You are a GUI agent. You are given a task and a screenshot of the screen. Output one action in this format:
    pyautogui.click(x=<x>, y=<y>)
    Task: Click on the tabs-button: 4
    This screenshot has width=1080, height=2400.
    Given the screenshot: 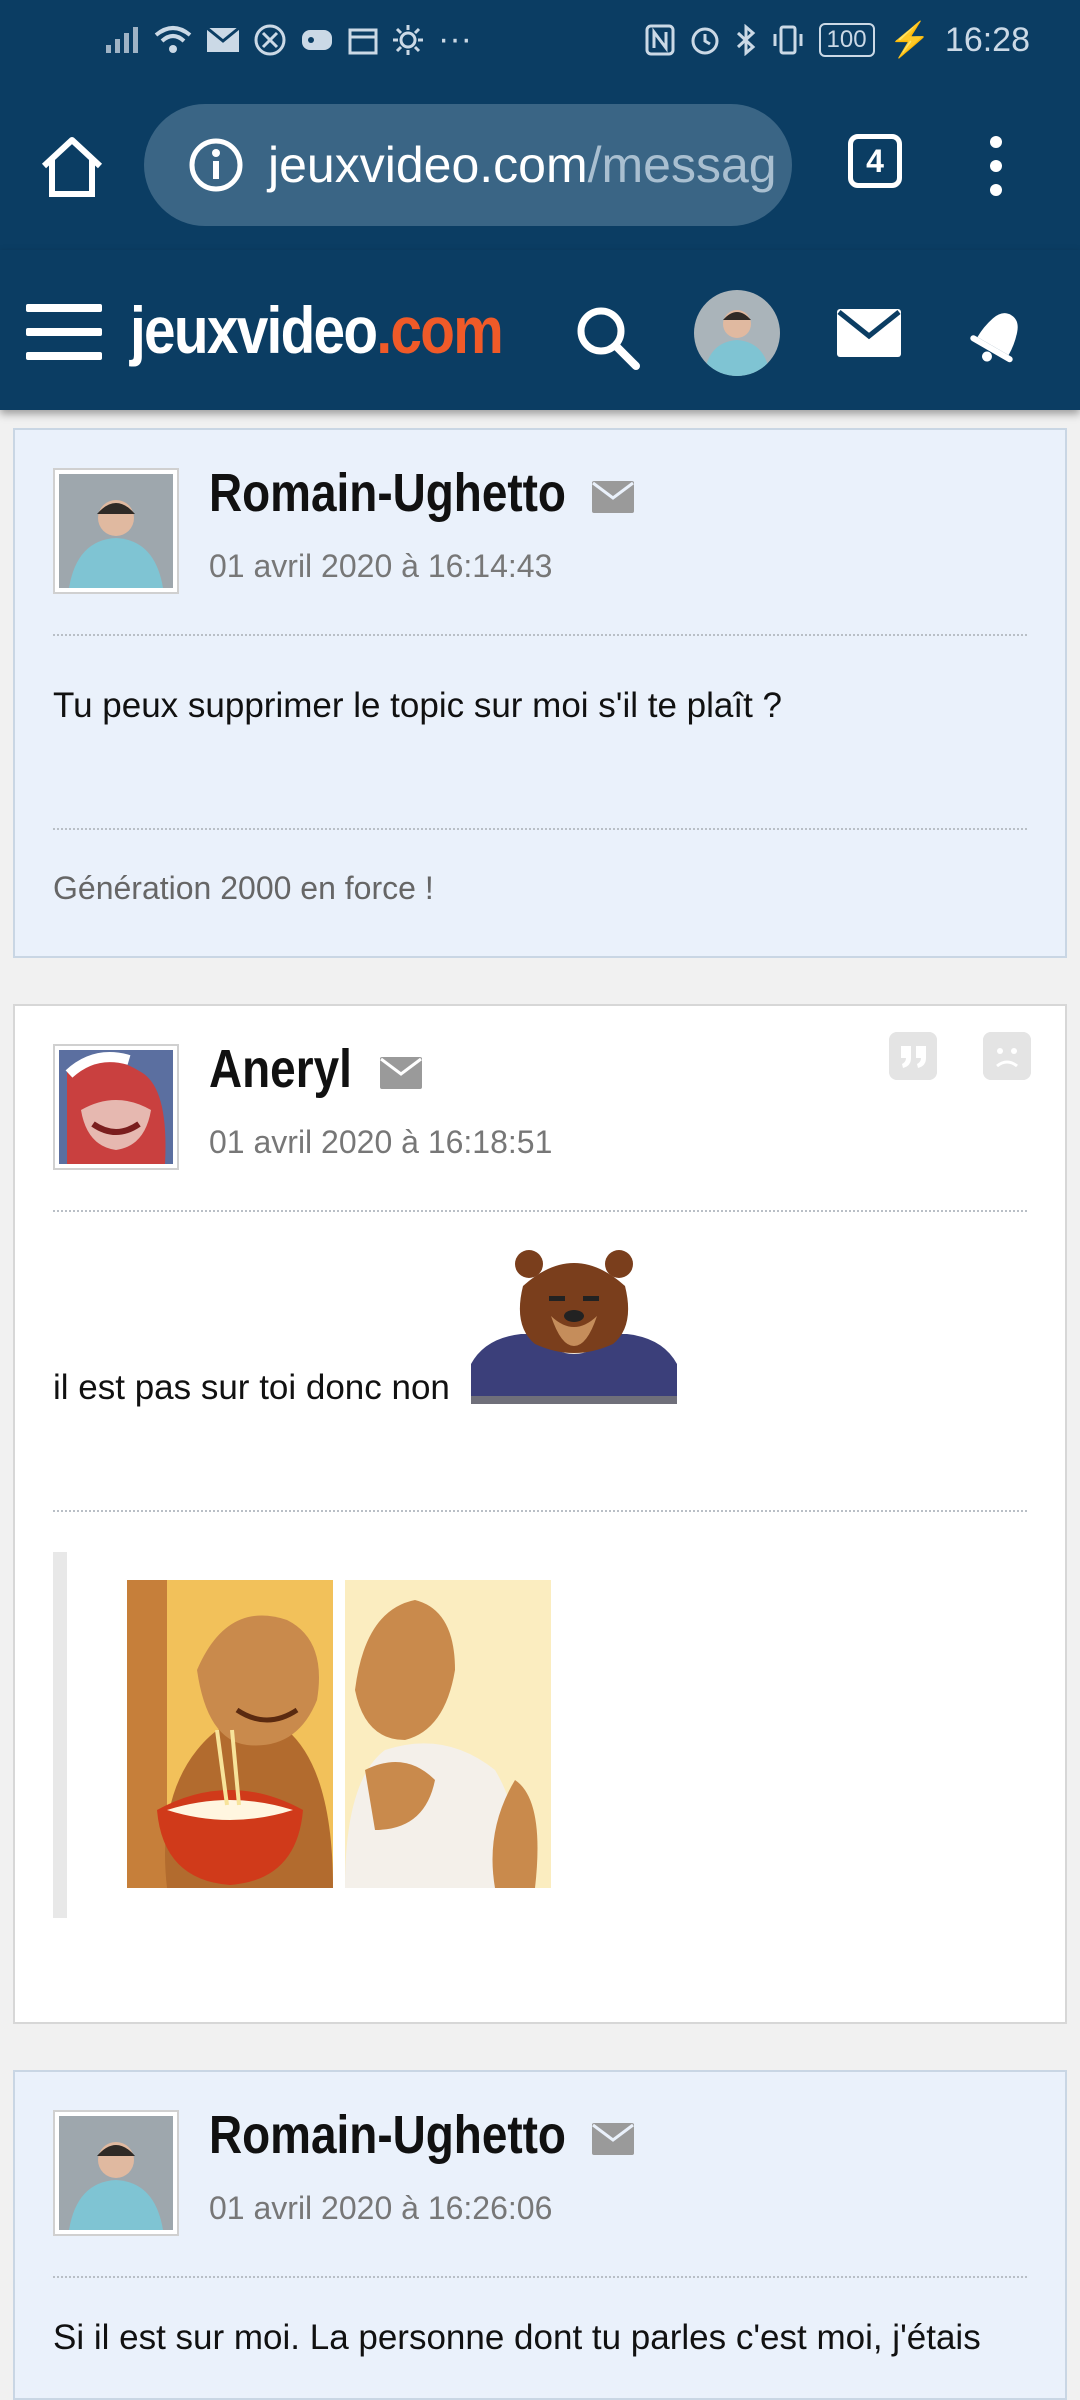 What is the action you would take?
    pyautogui.click(x=875, y=161)
    